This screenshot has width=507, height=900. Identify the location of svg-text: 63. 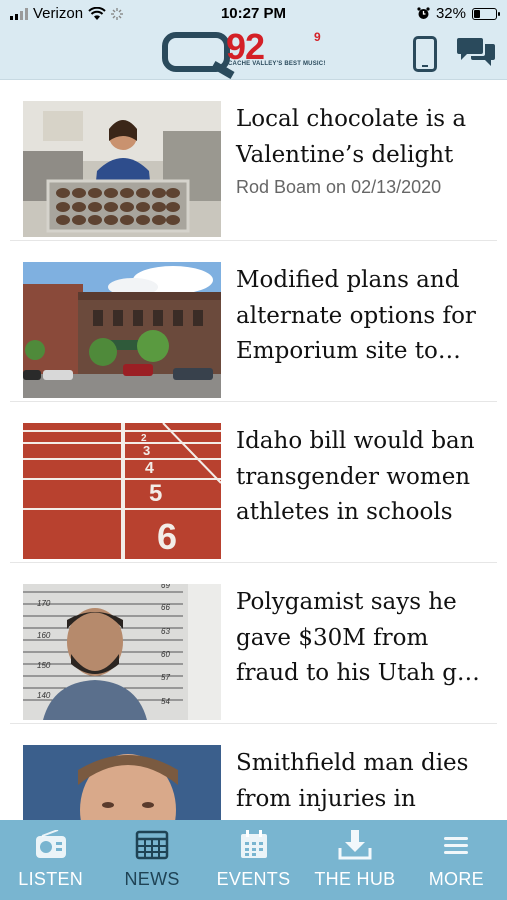
(165, 631).